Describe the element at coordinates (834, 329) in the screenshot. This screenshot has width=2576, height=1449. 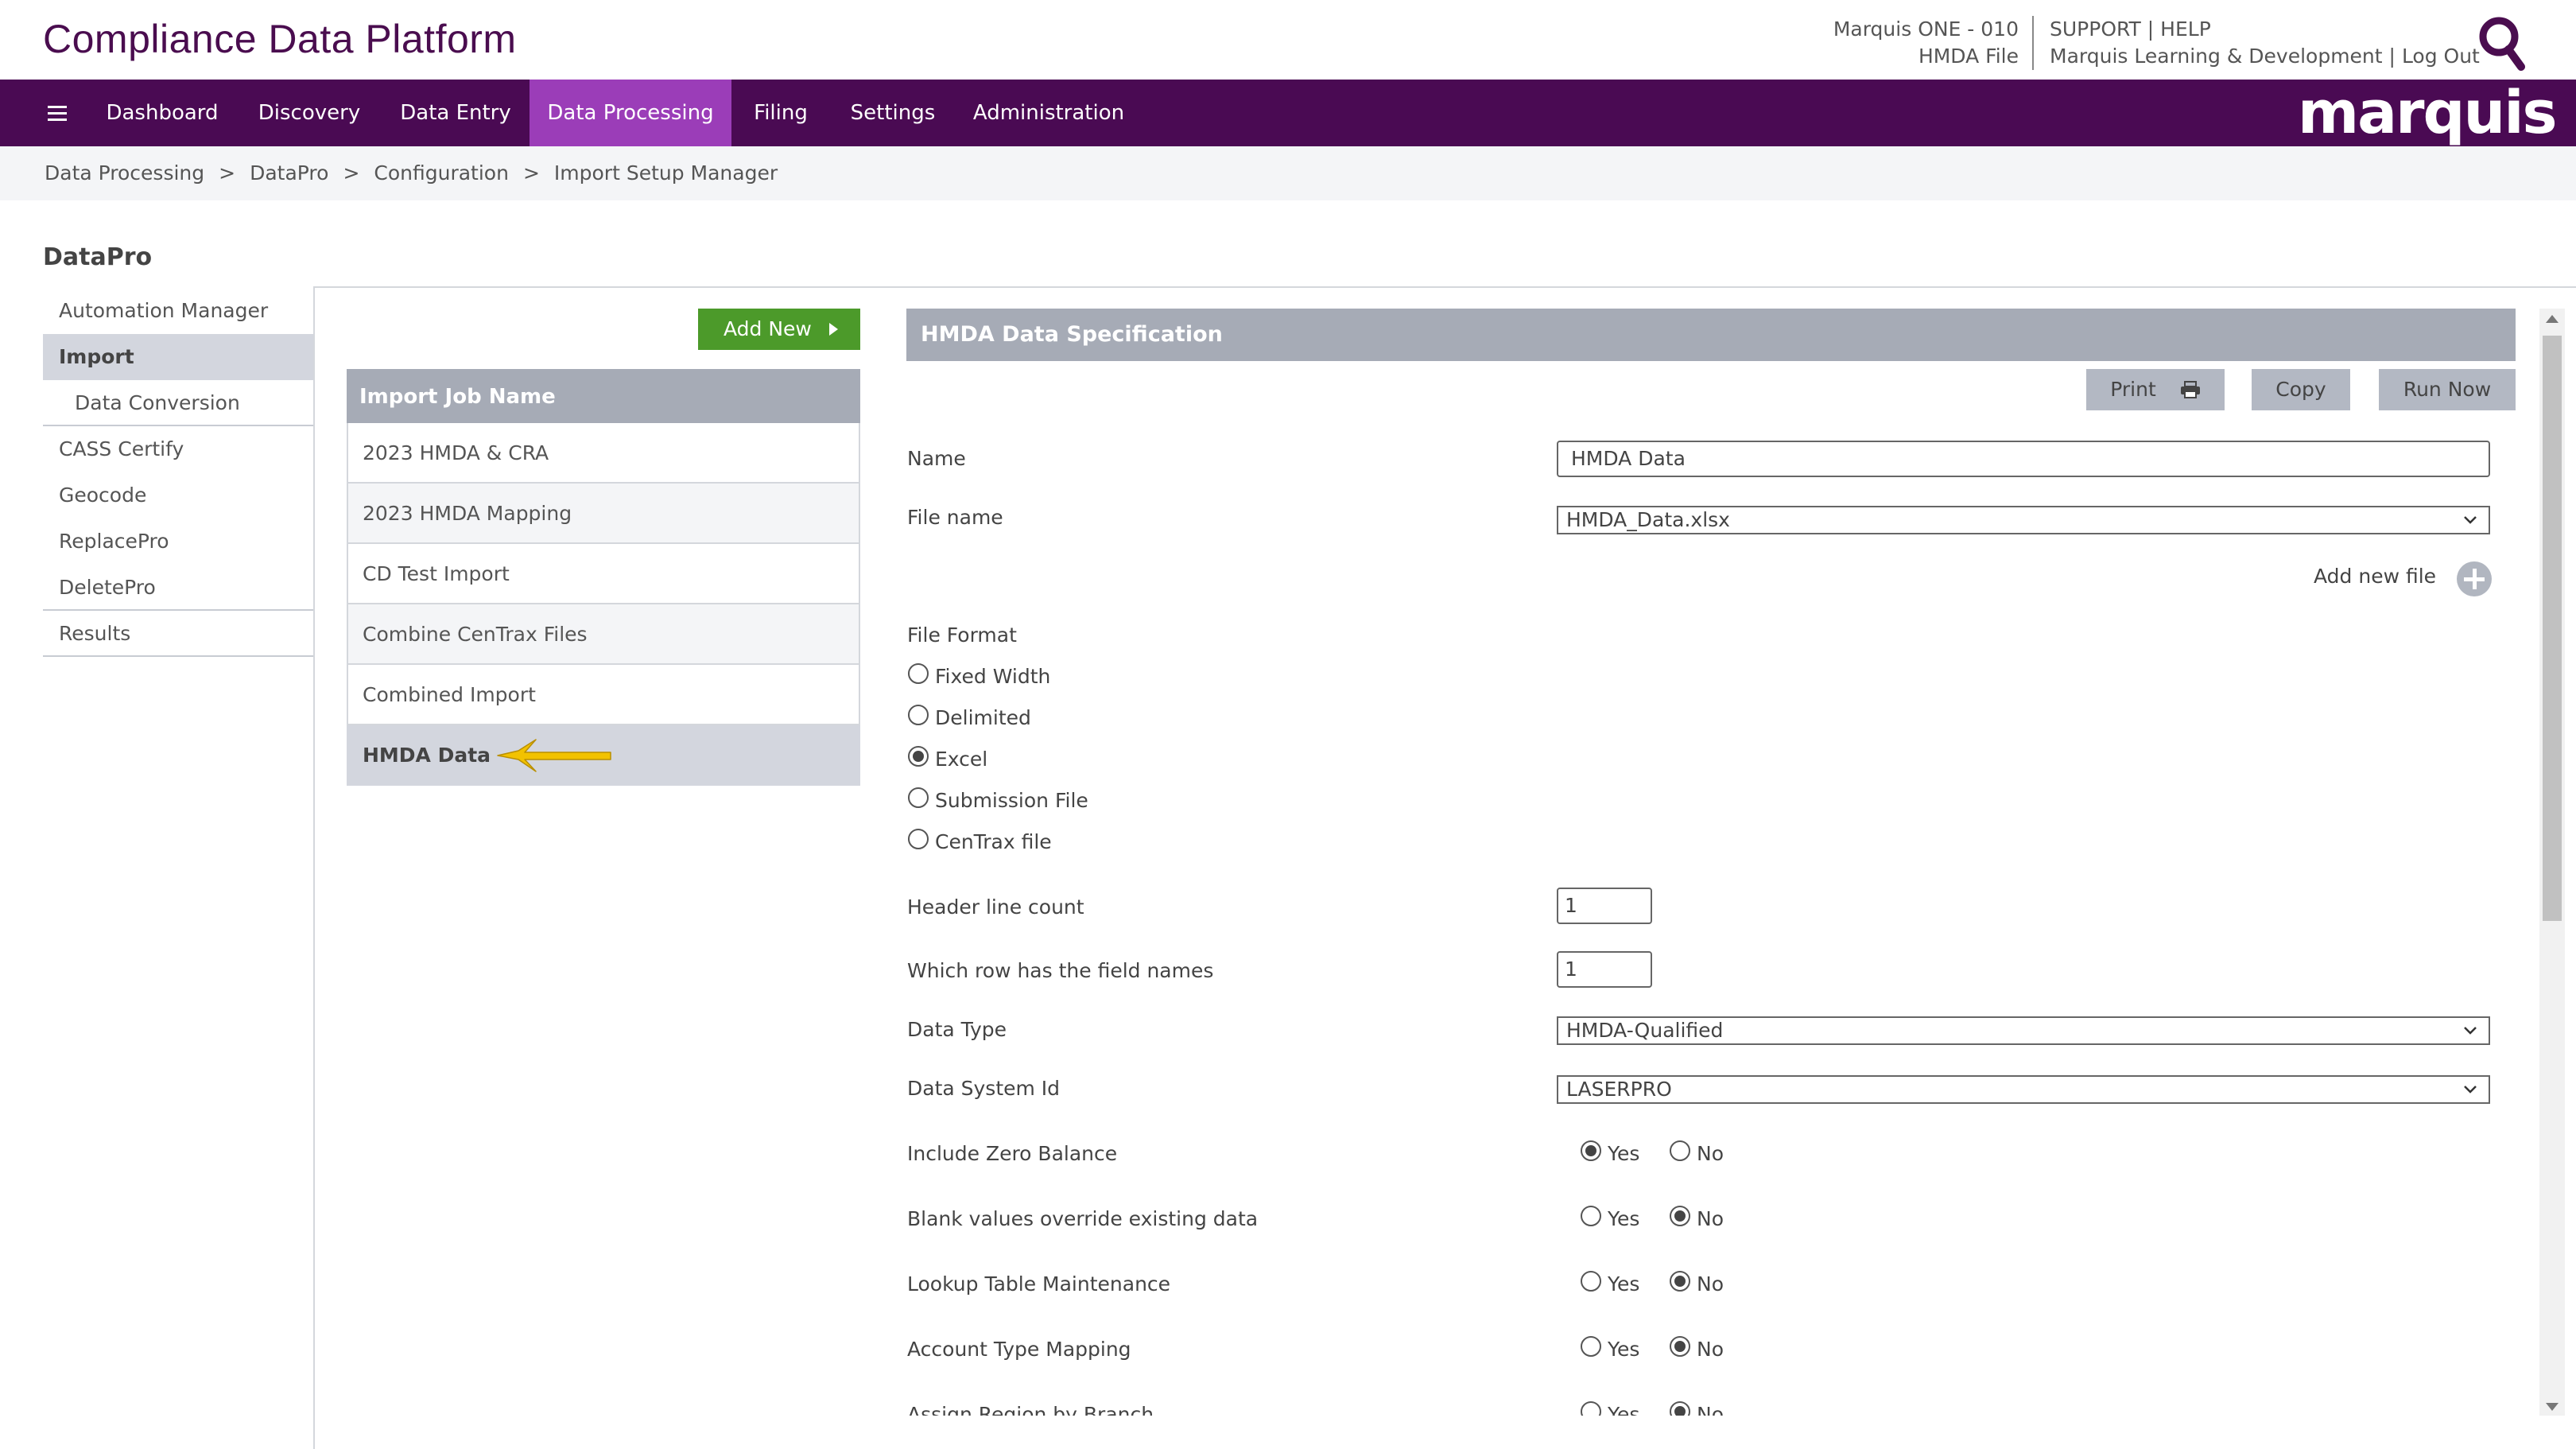
I see `caret-right-icon` at that location.